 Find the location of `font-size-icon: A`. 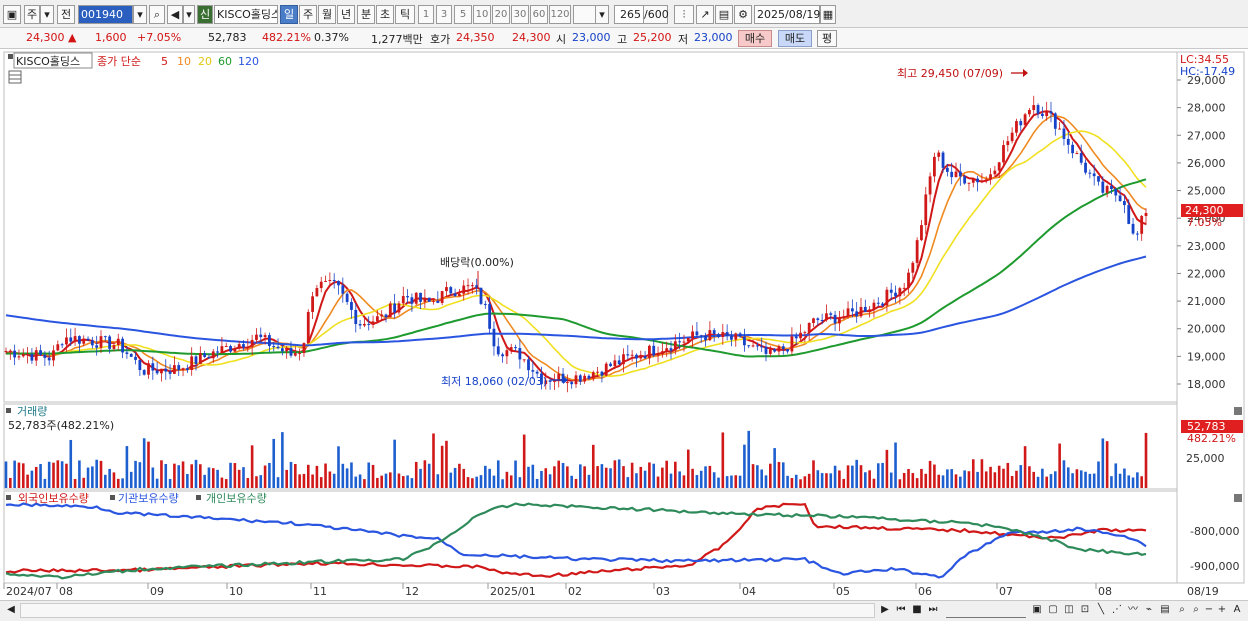

font-size-icon: A is located at coordinates (1237, 610).